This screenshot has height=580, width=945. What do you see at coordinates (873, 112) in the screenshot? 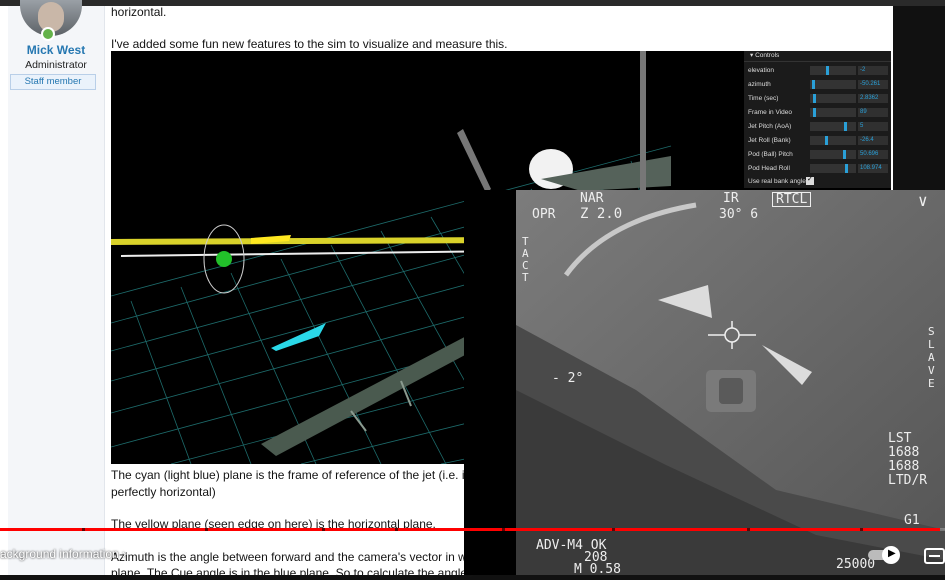
I see `control-value-field: 89` at bounding box center [873, 112].